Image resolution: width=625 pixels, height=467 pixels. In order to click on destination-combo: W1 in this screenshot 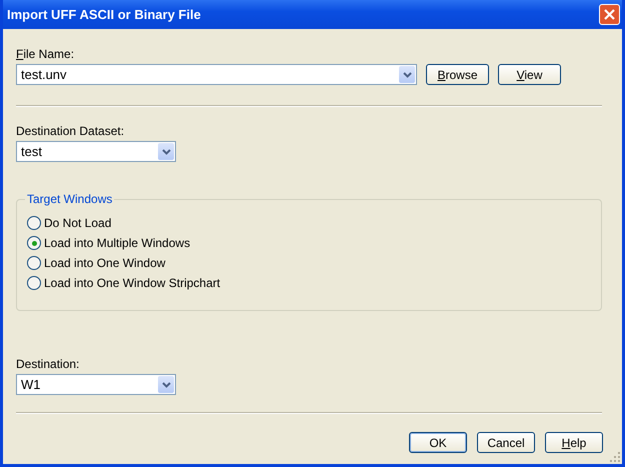, I will do `click(96, 384)`.